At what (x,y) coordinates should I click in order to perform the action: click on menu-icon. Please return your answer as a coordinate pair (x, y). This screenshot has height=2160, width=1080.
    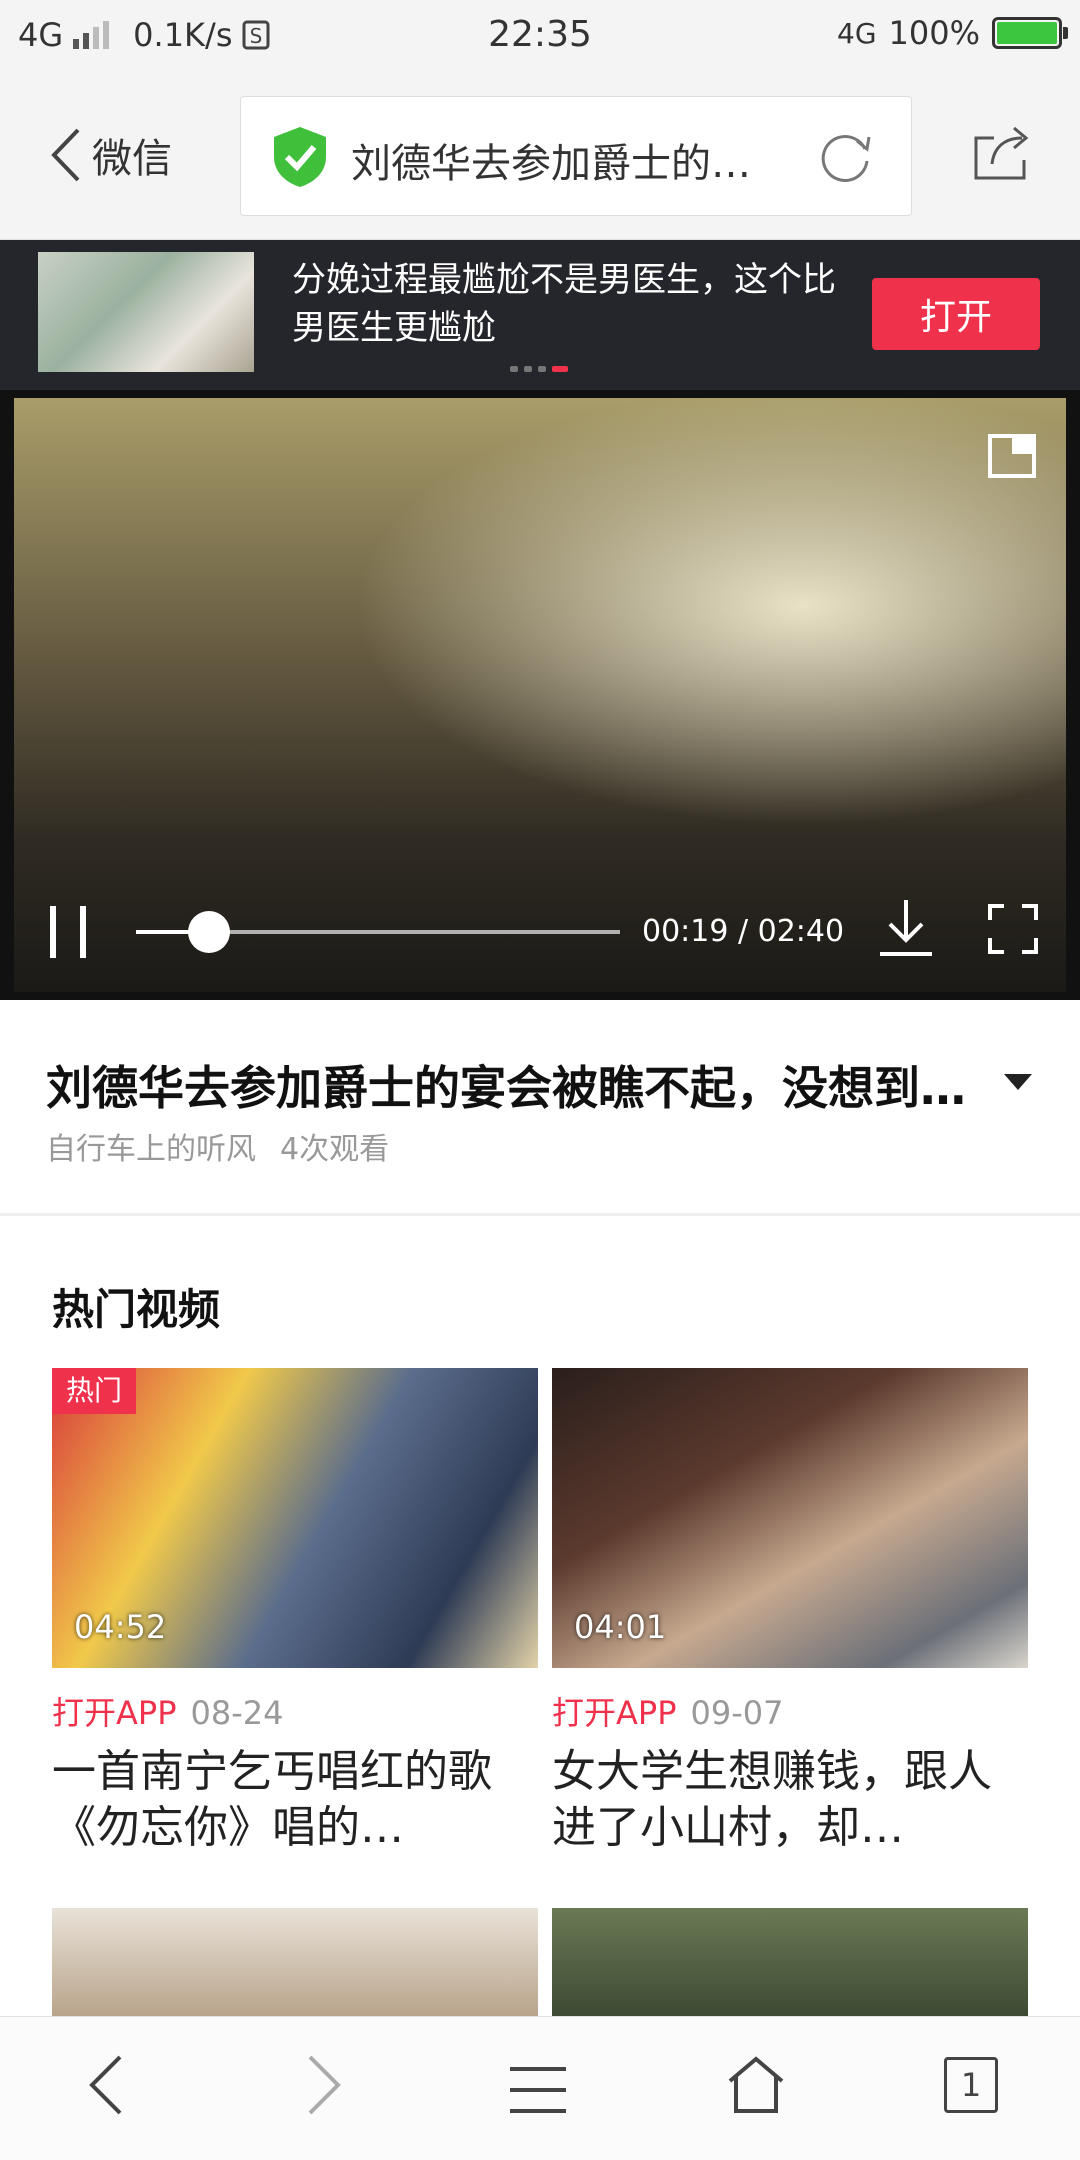
    Looking at the image, I should click on (538, 2090).